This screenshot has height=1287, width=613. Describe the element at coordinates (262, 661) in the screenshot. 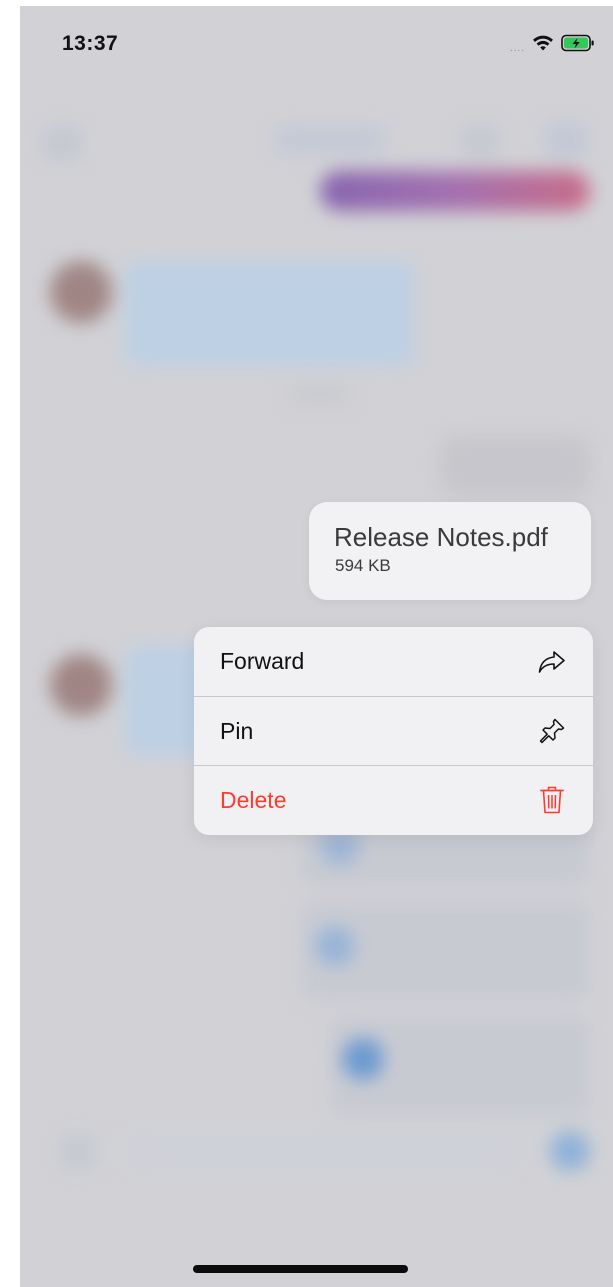

I see `menu-item-label: Forward` at that location.